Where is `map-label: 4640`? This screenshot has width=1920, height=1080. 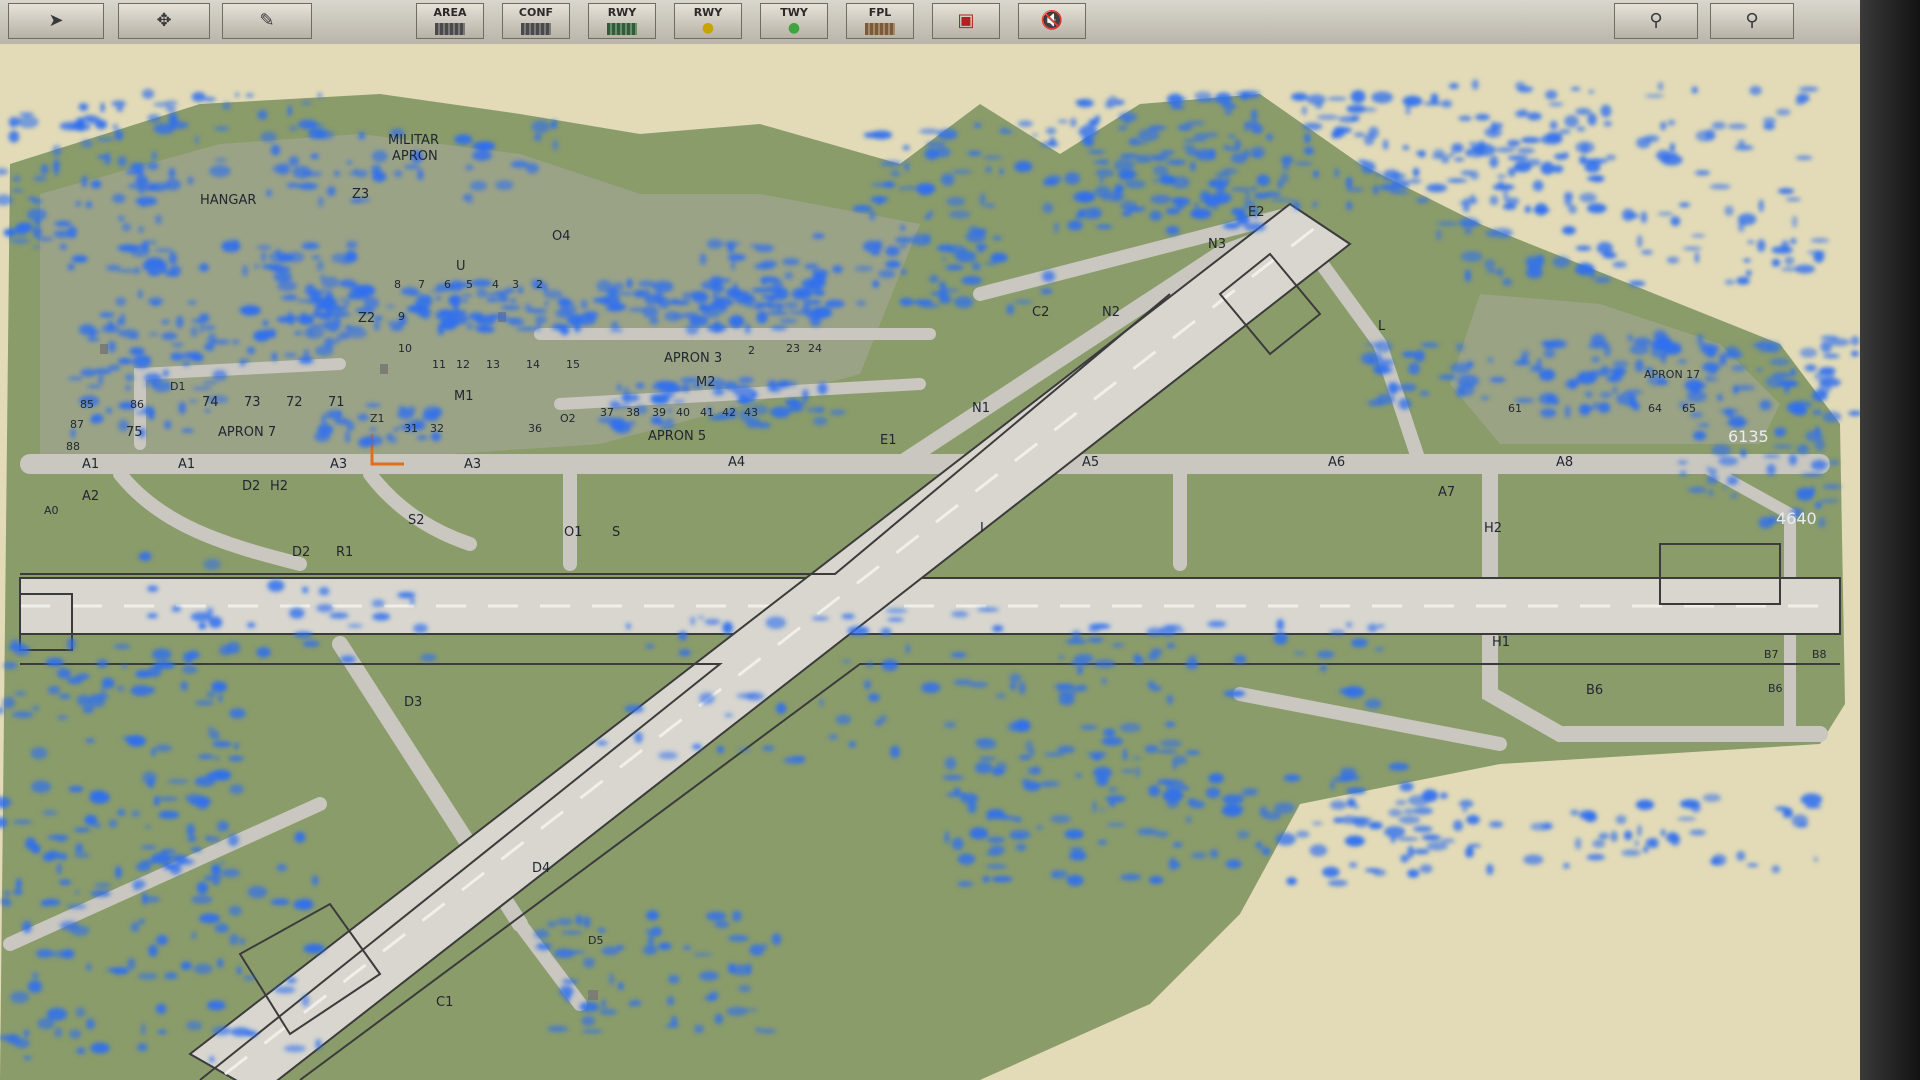
map-label: 4640 is located at coordinates (1796, 518).